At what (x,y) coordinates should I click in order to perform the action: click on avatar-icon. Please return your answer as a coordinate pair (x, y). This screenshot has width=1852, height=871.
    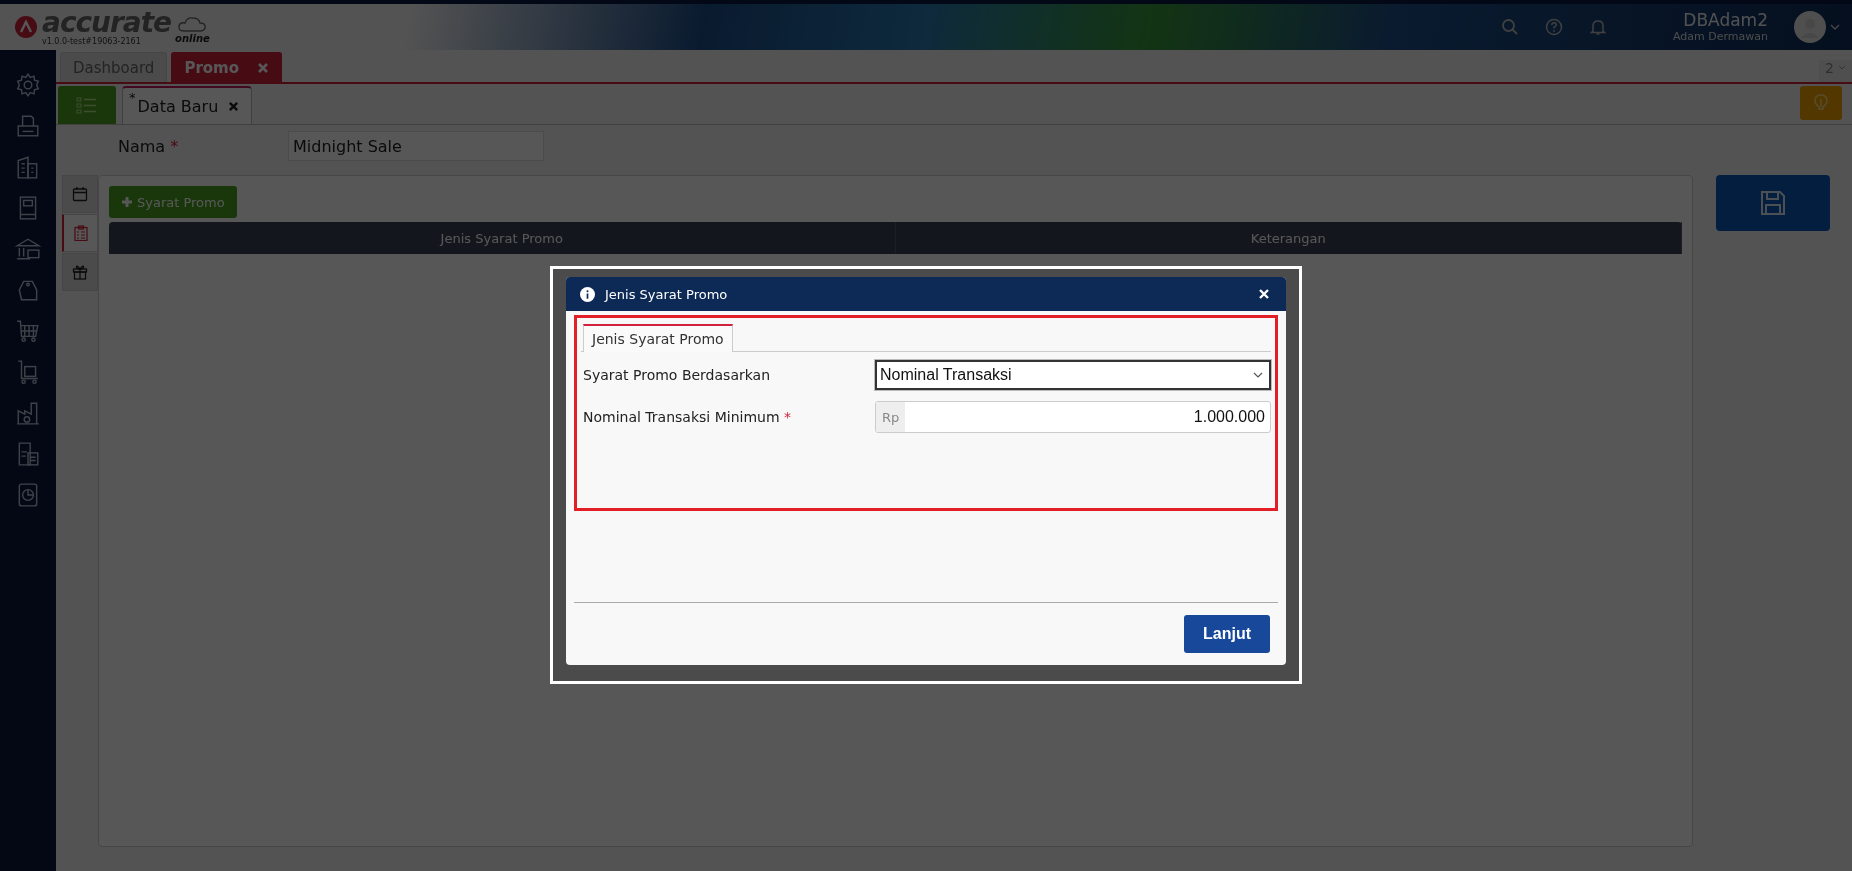
    Looking at the image, I should click on (1810, 27).